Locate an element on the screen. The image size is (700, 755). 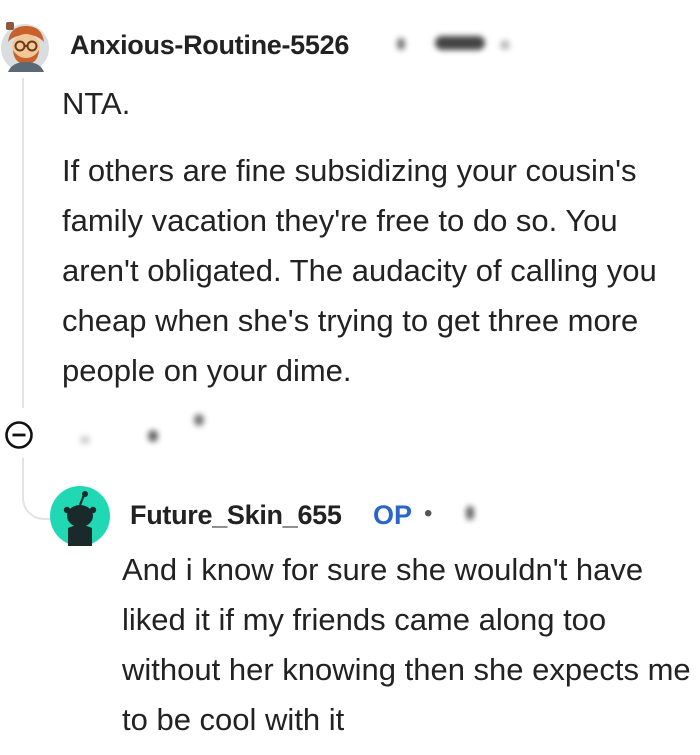
thread-line is located at coordinates (23, 243).